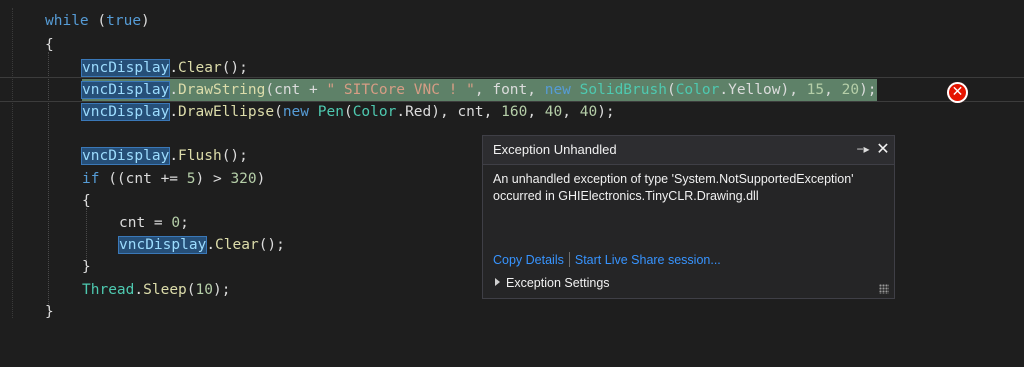  Describe the element at coordinates (528, 260) in the screenshot. I see `copy-details-link: Copy Details` at that location.